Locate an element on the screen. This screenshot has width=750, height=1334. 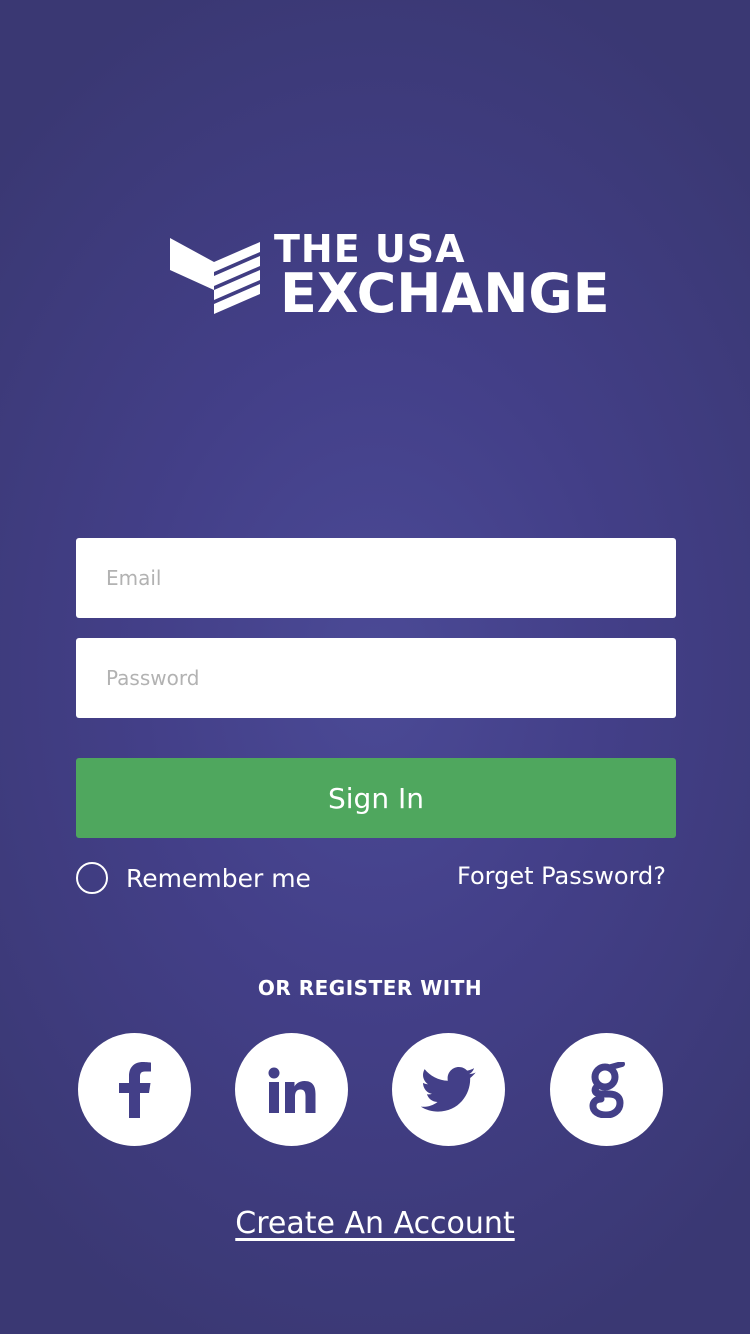
create-account-link: Create An Account is located at coordinates (375, 1223).